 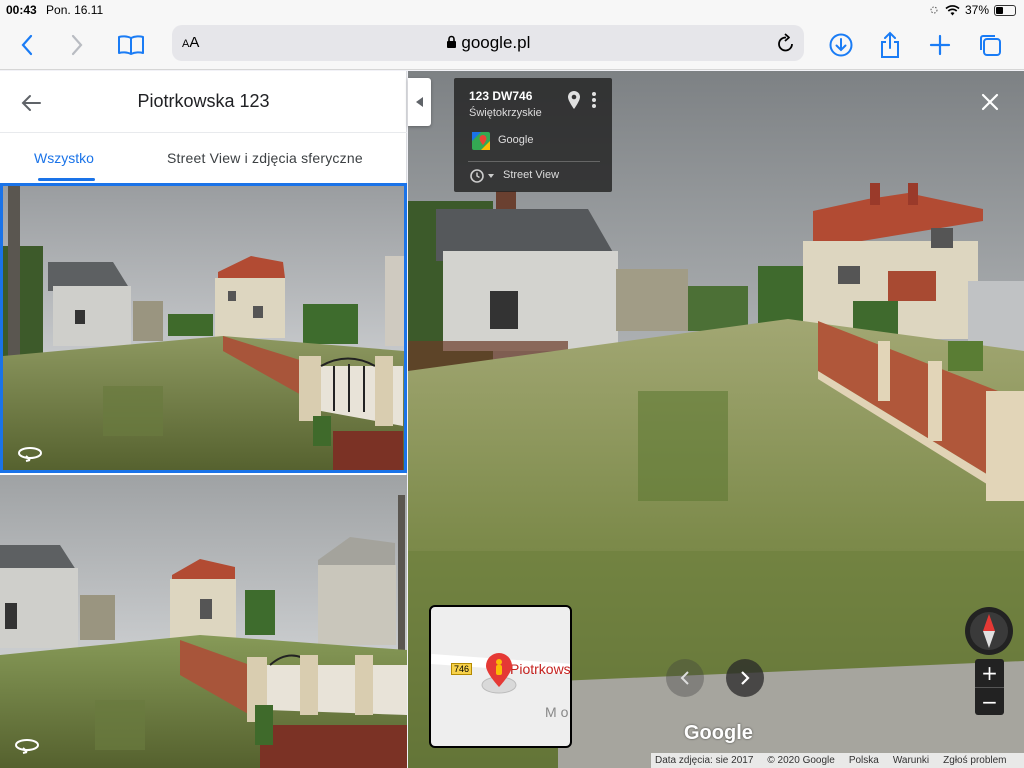 What do you see at coordinates (841, 45) in the screenshot?
I see `download-icon` at bounding box center [841, 45].